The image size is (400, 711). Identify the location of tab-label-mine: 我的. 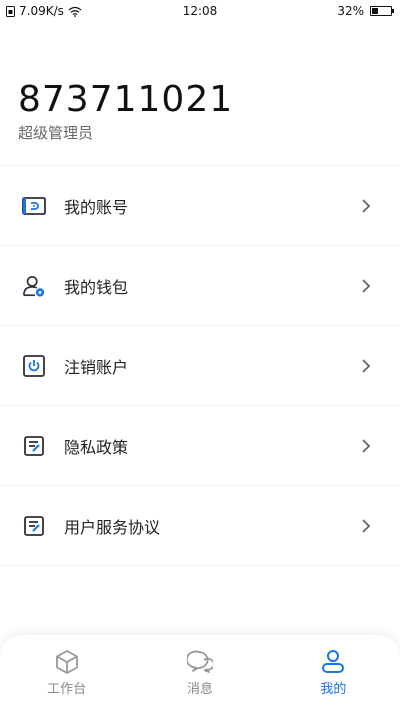
(333, 689).